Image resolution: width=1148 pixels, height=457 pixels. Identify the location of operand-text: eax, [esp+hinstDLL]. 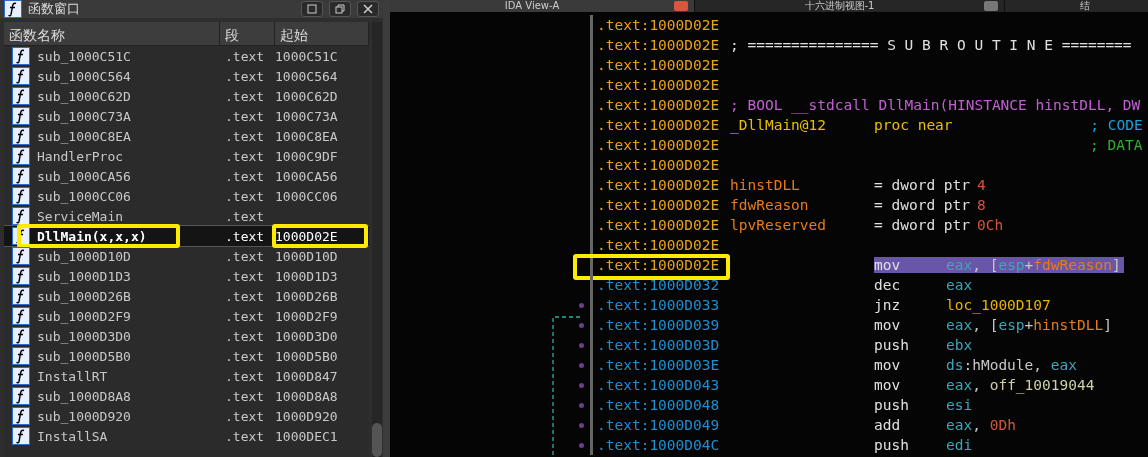
(1029, 325).